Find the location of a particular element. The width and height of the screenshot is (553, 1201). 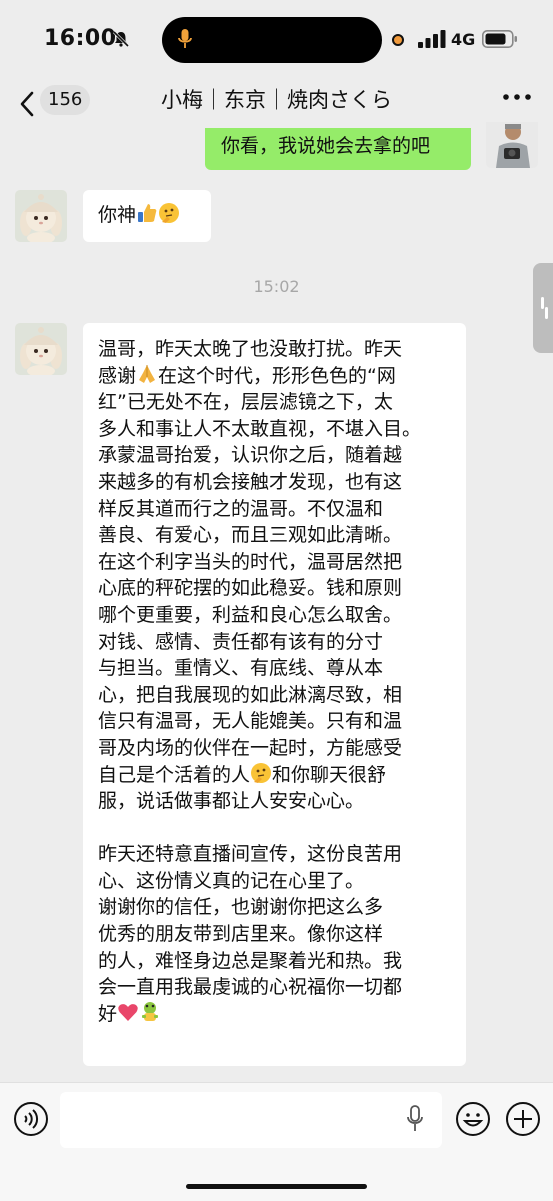

battery-icon is located at coordinates (499, 39).